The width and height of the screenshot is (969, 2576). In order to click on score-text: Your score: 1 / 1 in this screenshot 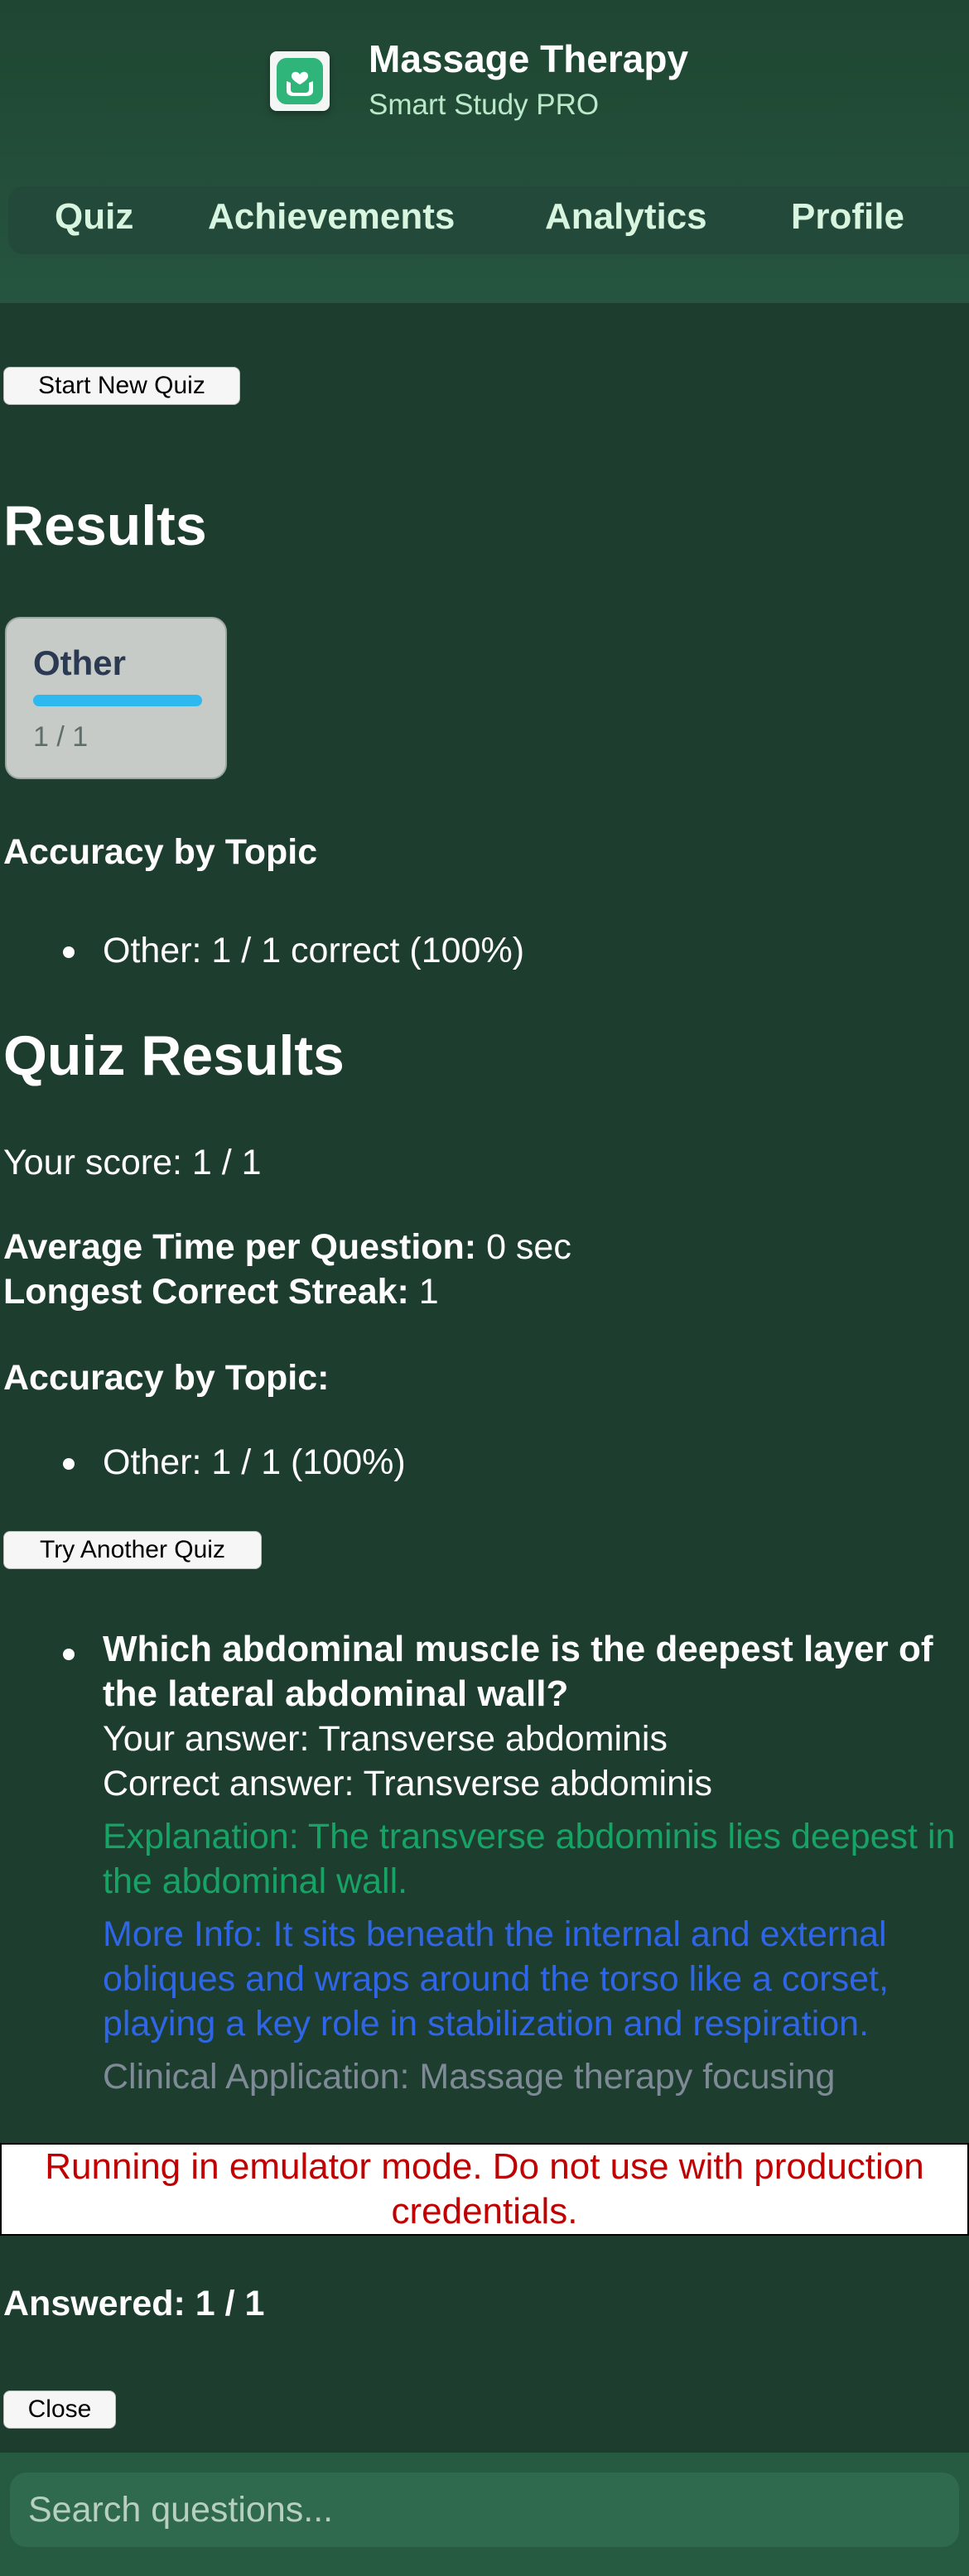, I will do `click(132, 1162)`.